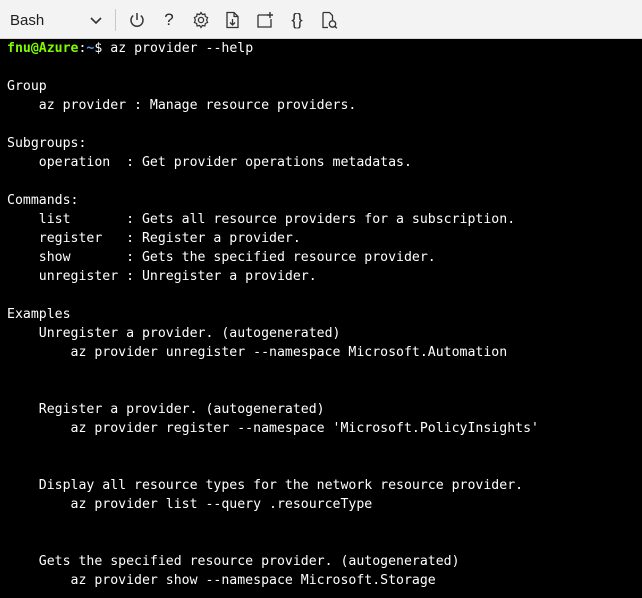 The image size is (642, 598). I want to click on cloud-shell-toolbar: Bash ? {}, so click(321, 19).